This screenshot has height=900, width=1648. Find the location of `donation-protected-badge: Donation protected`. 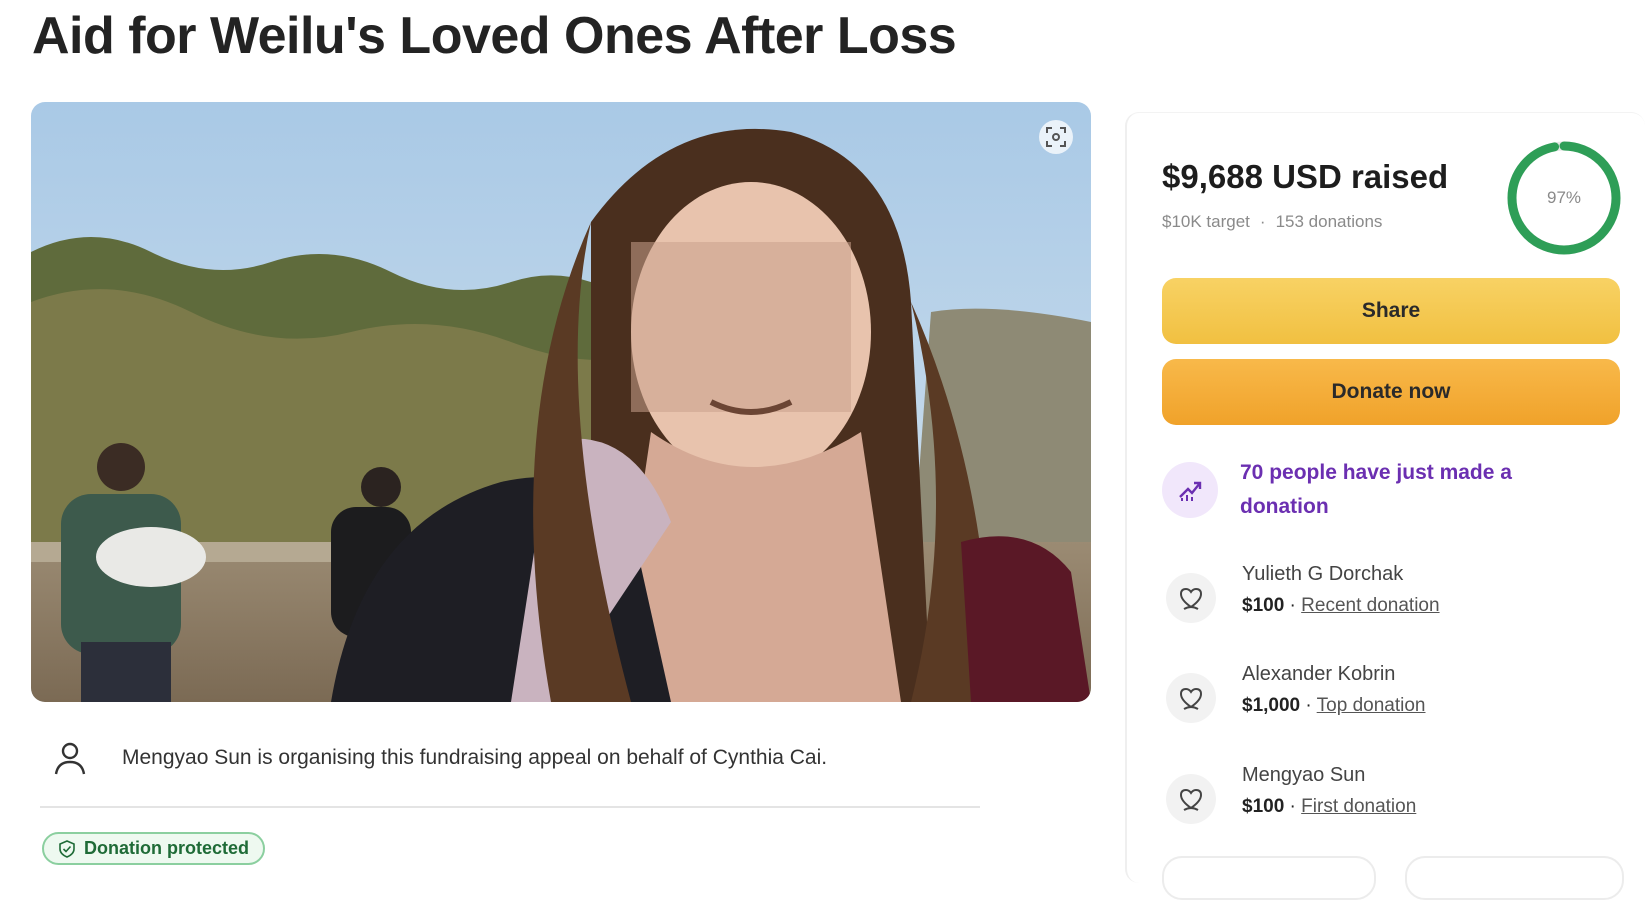

donation-protected-badge: Donation protected is located at coordinates (153, 848).